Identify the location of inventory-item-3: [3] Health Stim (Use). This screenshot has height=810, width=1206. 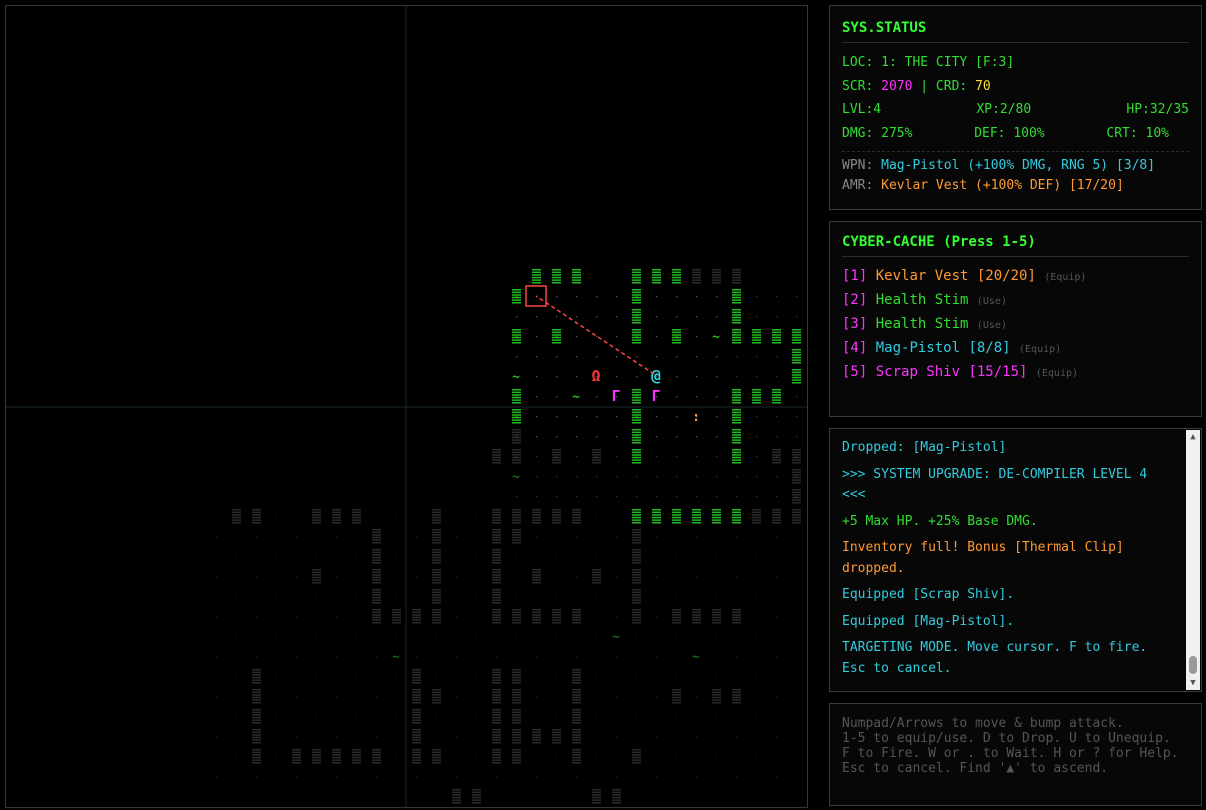
(1015, 325).